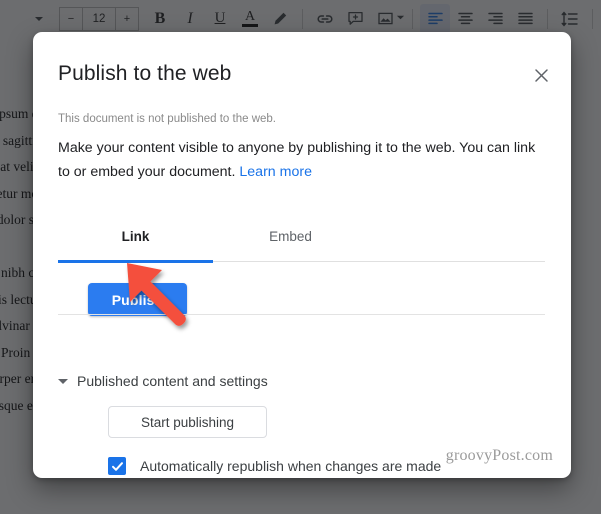 This screenshot has height=514, width=601. What do you see at coordinates (499, 455) in the screenshot?
I see `watermark-text: groovyPost.com` at bounding box center [499, 455].